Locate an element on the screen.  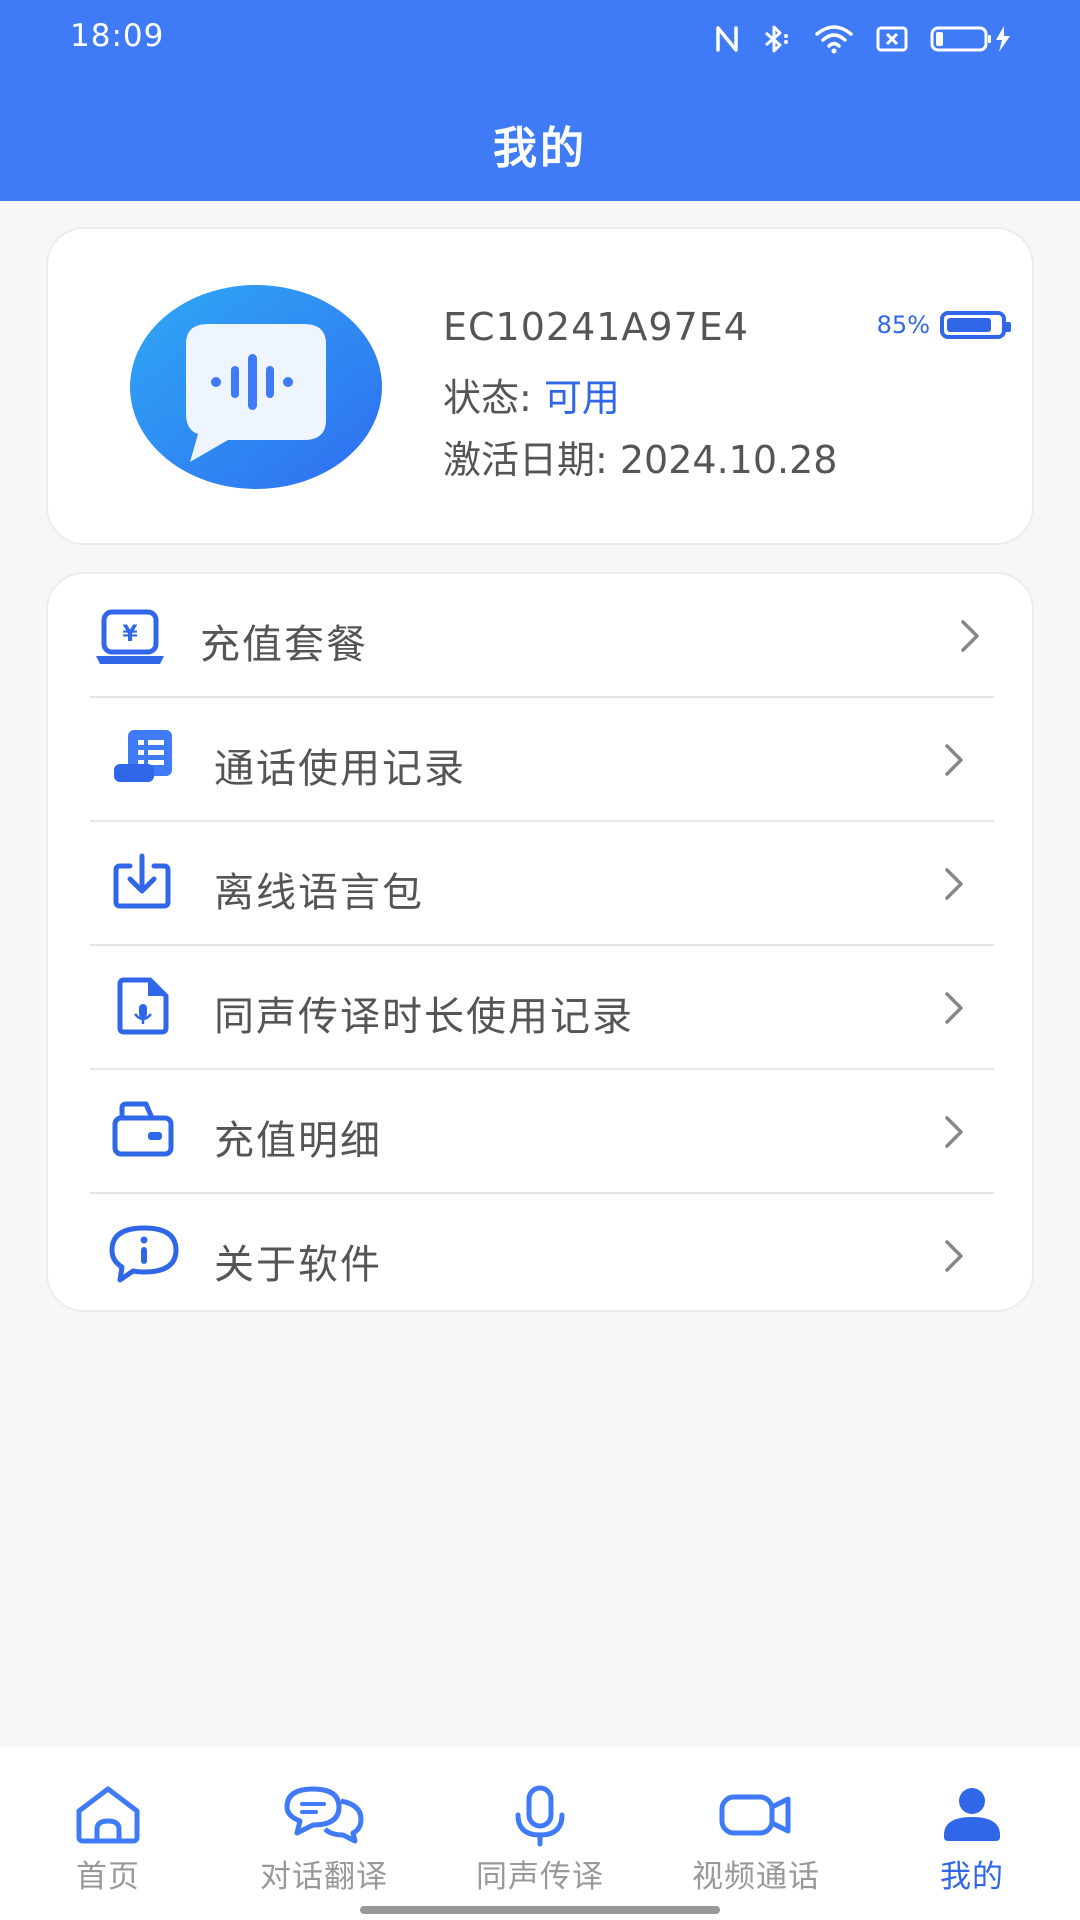
device-status: 状态: 可用 is located at coordinates (531, 394).